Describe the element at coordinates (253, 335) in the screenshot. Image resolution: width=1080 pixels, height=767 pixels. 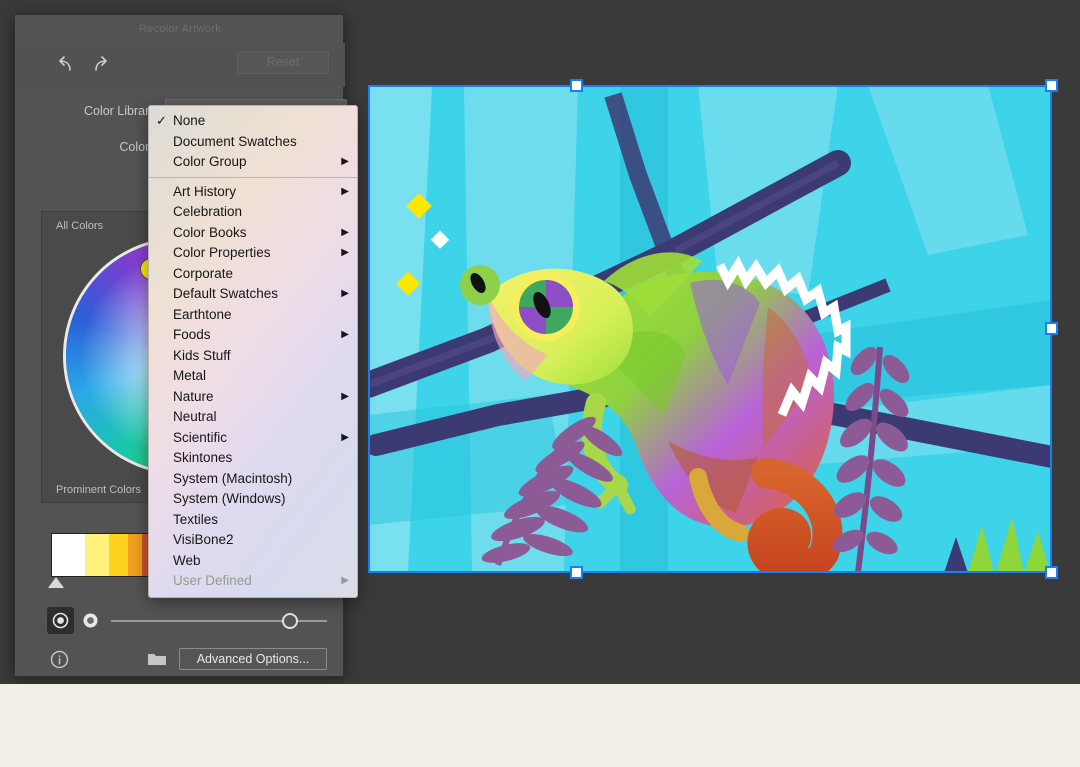
I see `menu-item-foods: Foods ▶` at that location.